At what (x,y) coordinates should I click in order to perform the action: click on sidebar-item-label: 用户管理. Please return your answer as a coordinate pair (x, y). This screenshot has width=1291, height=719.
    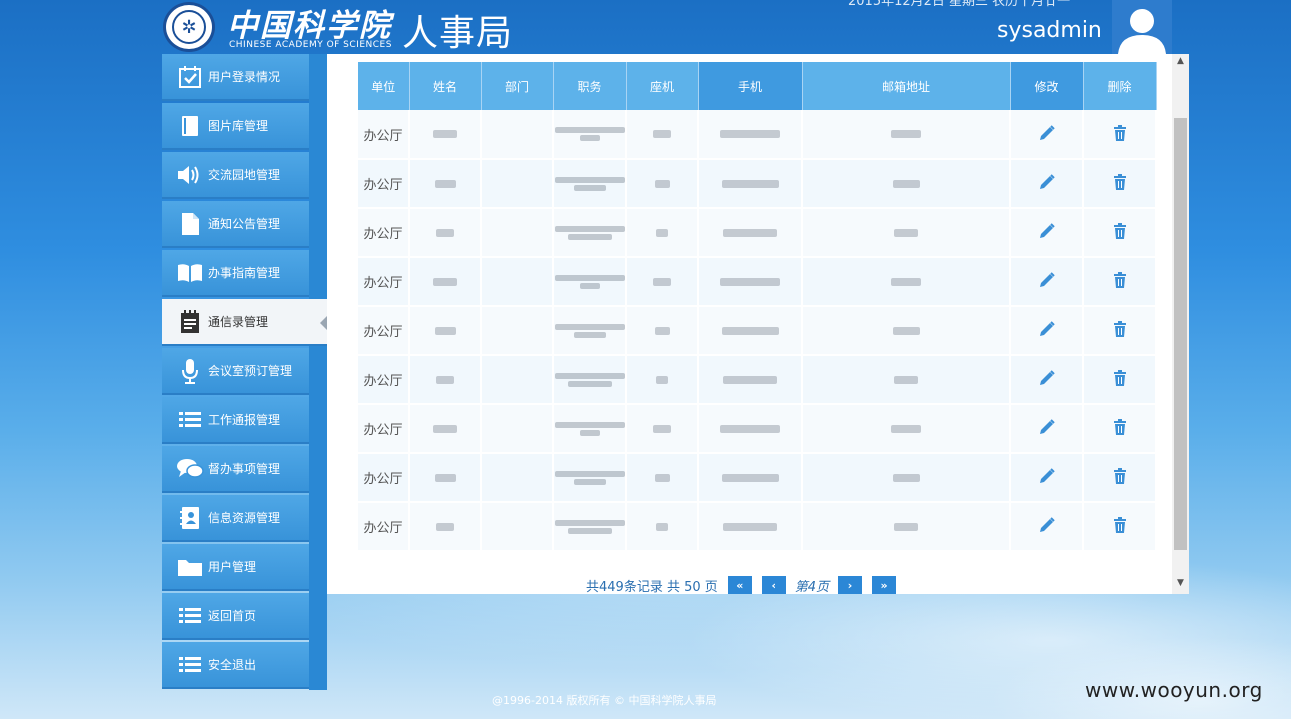
    Looking at the image, I should click on (232, 567).